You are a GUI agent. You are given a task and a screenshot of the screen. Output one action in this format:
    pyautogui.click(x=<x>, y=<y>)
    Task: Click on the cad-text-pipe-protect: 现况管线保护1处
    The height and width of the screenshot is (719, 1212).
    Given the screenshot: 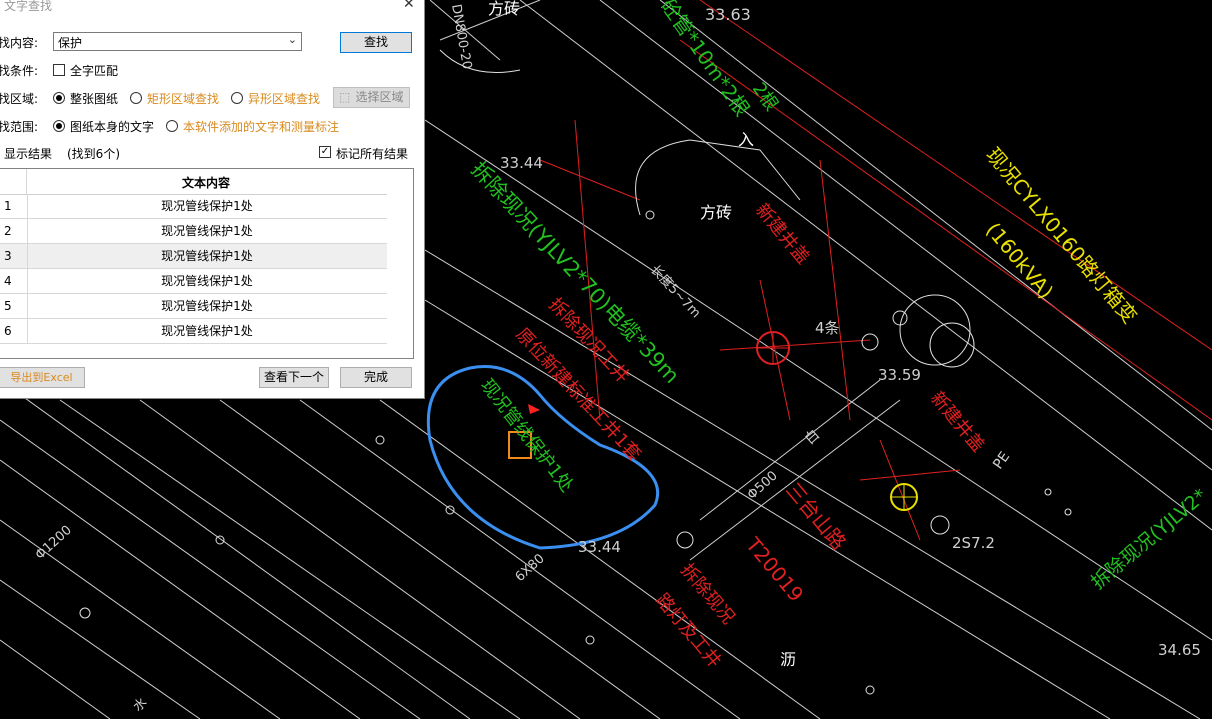 What is the action you would take?
    pyautogui.click(x=526, y=435)
    